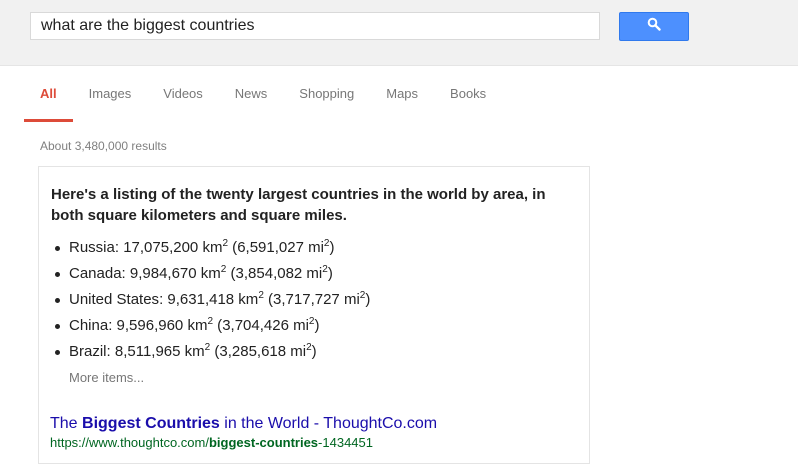 The height and width of the screenshot is (470, 798). Describe the element at coordinates (48, 101) in the screenshot. I see `tab-all: All` at that location.